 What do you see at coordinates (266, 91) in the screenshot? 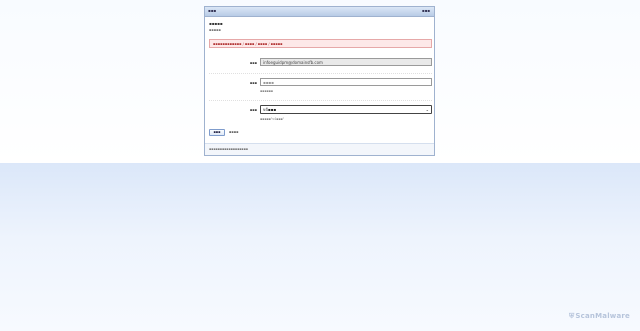
I see `text-field-hint: ▪▪▪▪▪▪` at bounding box center [266, 91].